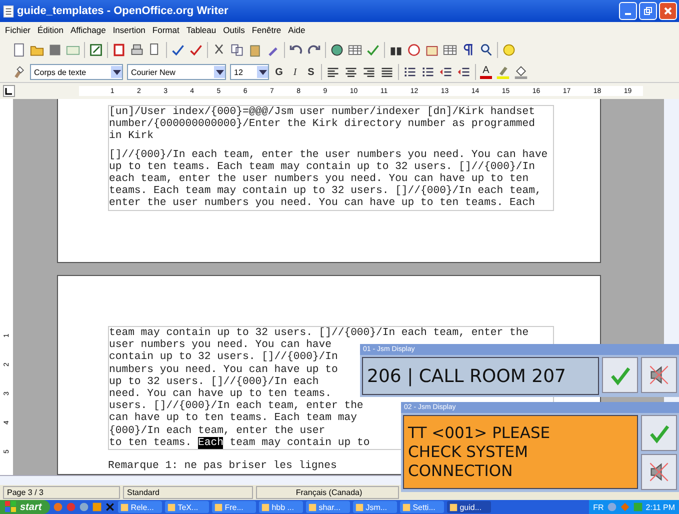 This screenshot has height=514, width=679. I want to click on text-line: up to ten teams. Each team may contain up to 32 users. []//{000}/In, so click(322, 166).